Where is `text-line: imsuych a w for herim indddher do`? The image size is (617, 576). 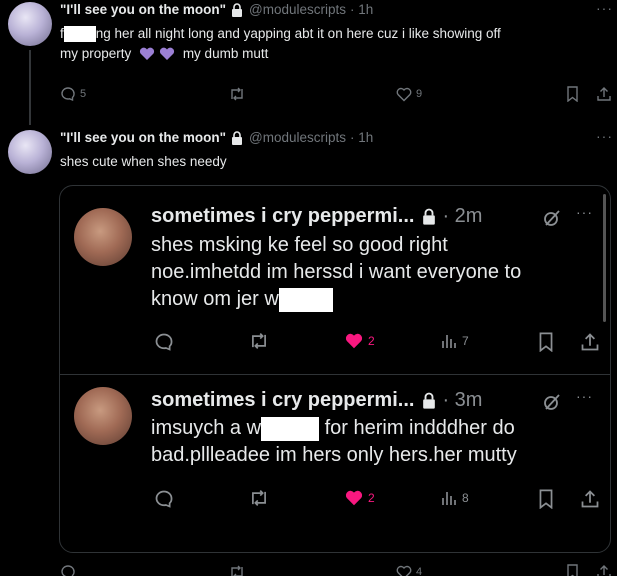 text-line: imsuych a w for herim indddher do is located at coordinates (376, 428).